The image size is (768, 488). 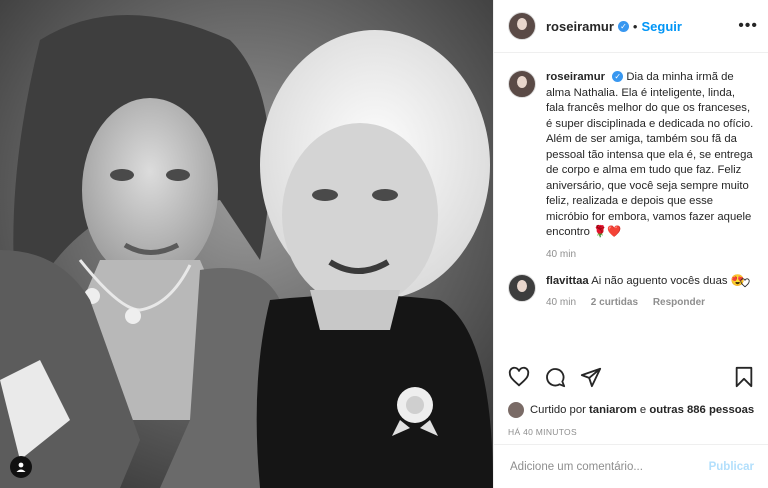 What do you see at coordinates (613, 410) in the screenshot?
I see `liker-username: taniarom` at bounding box center [613, 410].